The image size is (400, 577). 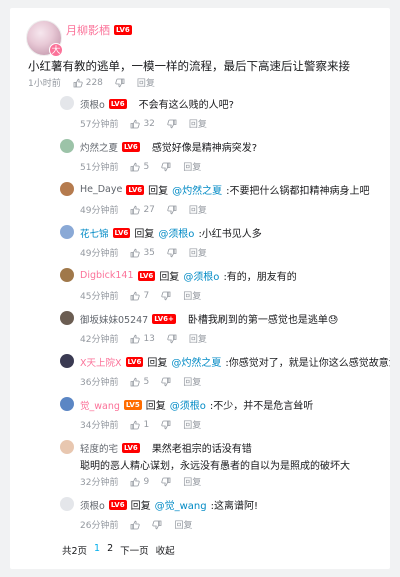 What do you see at coordinates (165, 550) in the screenshot?
I see `collapse-button: 收起` at bounding box center [165, 550].